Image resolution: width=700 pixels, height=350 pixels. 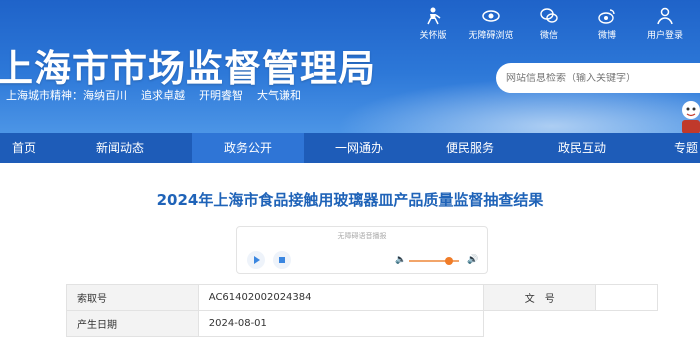 I want to click on weibo-button: 微博, so click(x=607, y=23).